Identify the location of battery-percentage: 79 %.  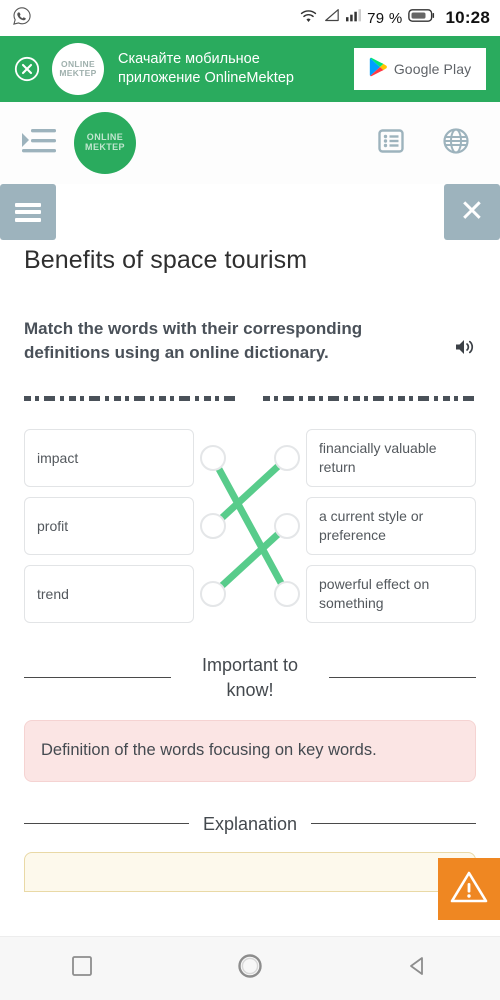
(385, 18).